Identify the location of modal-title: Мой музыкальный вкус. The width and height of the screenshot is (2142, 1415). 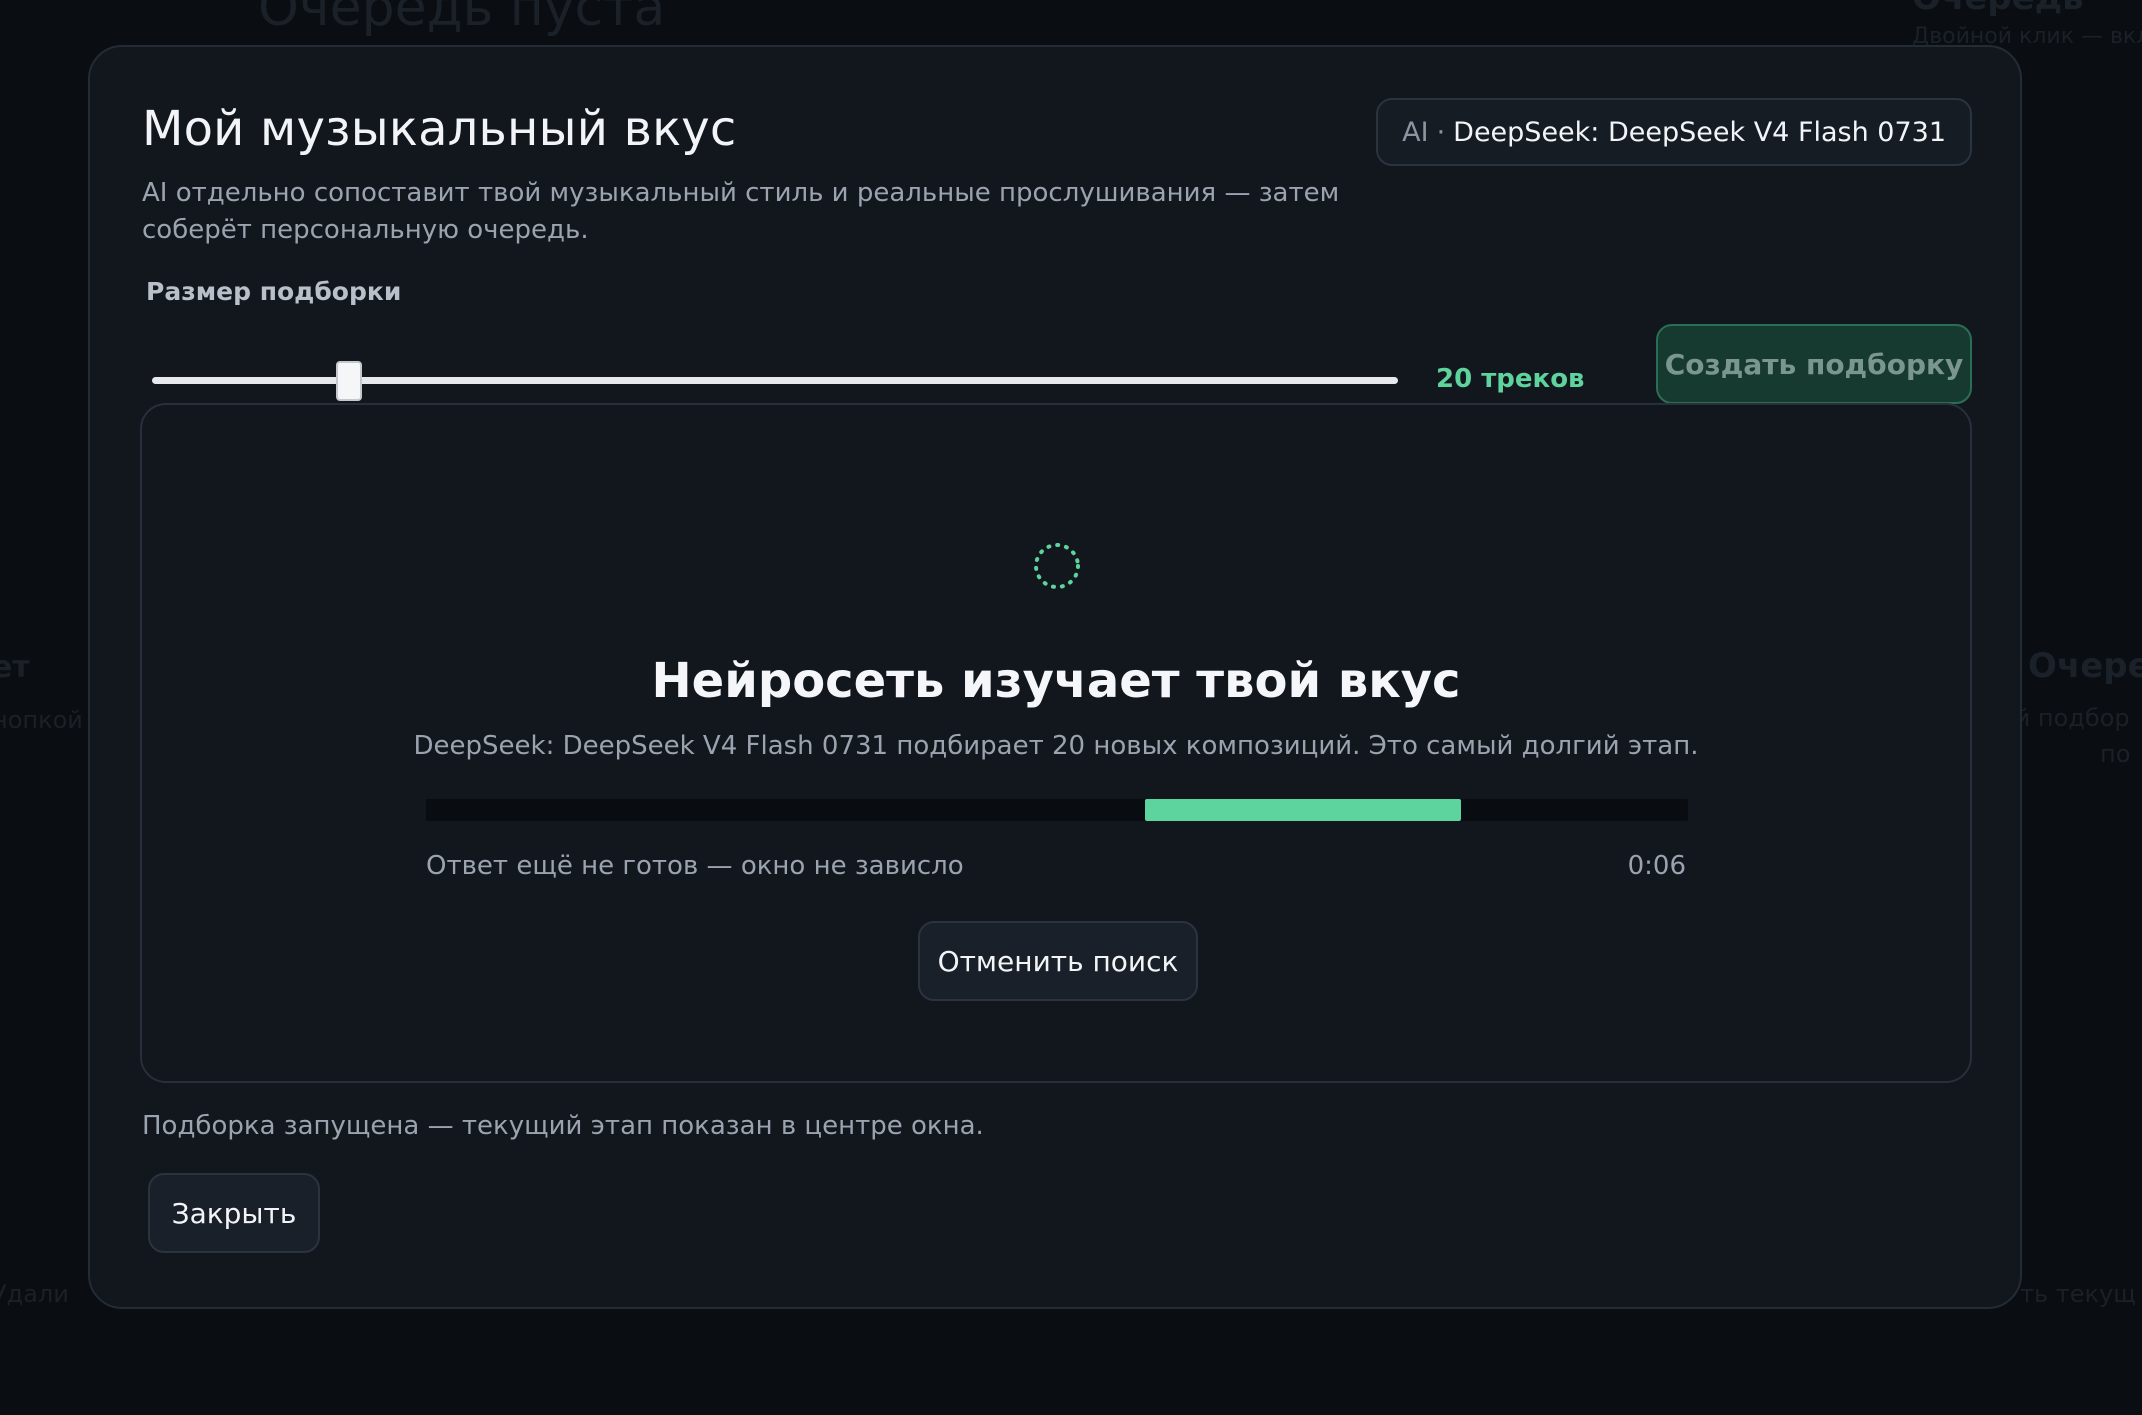
(439, 129).